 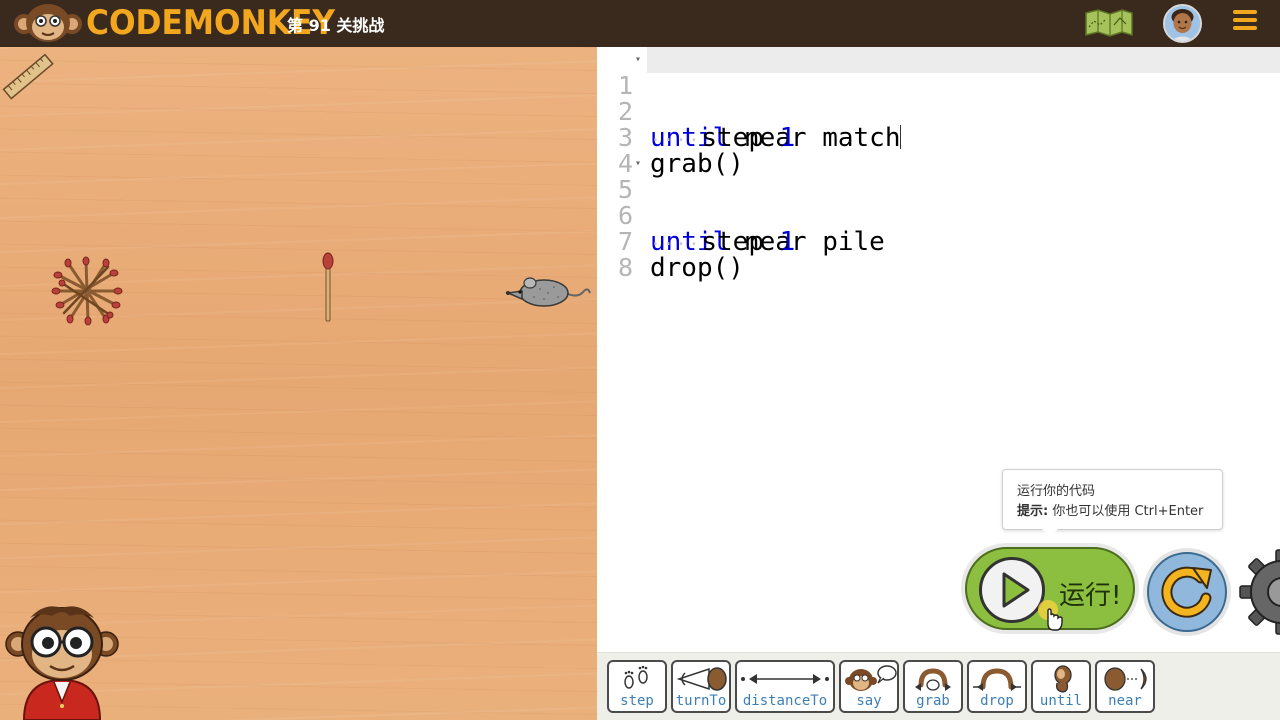 I want to click on grab-hand-icon, so click(x=933, y=679).